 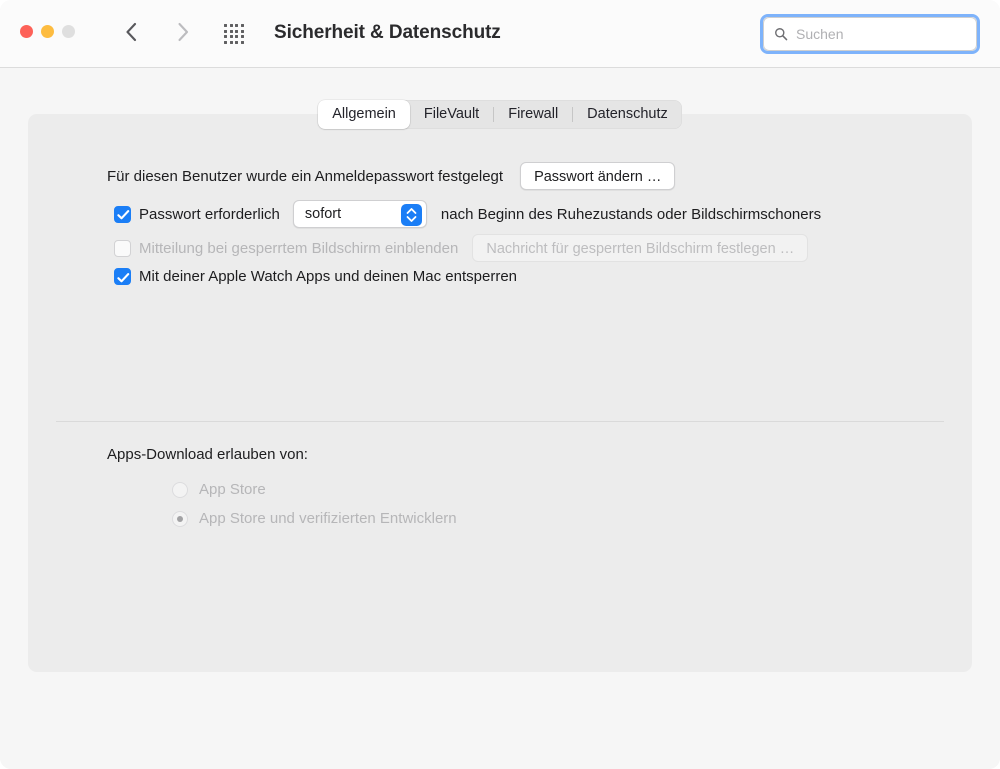 I want to click on require-password-label: Passwort erforderlich, so click(x=209, y=214).